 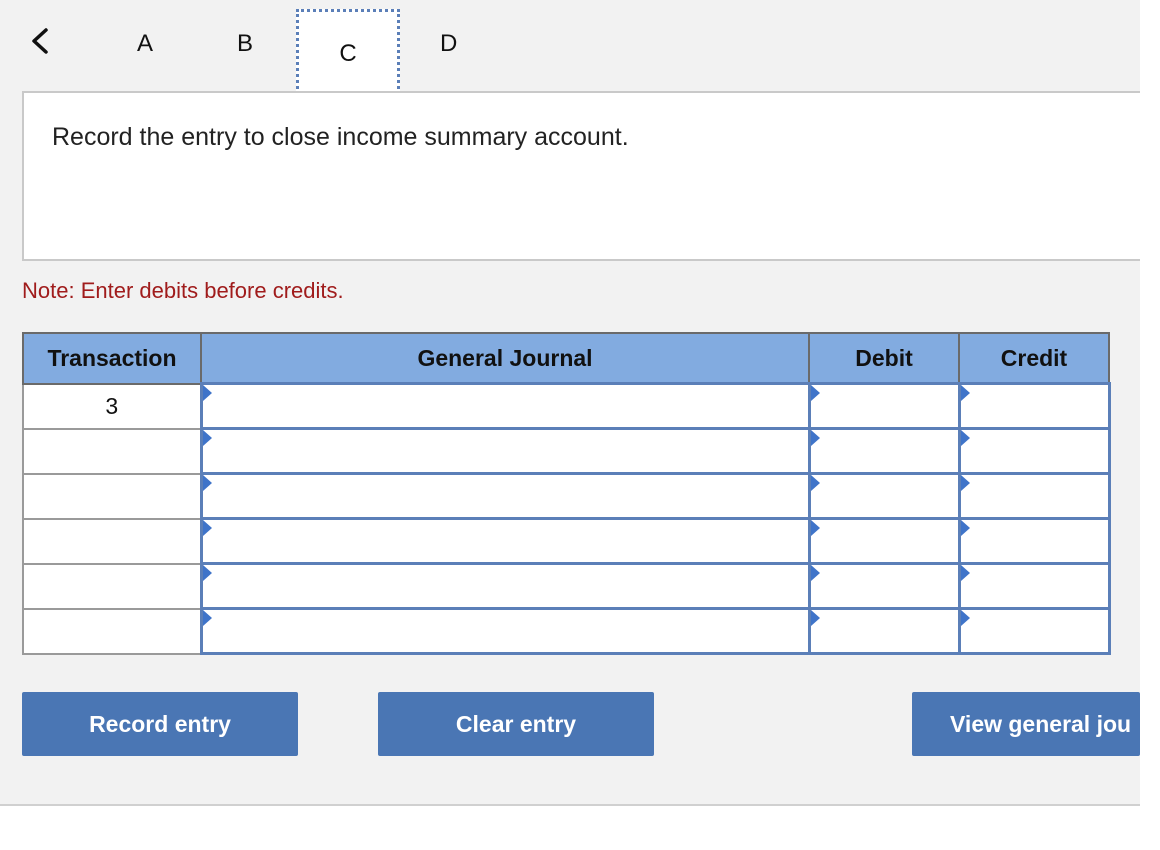 I want to click on back-button, so click(x=40, y=41).